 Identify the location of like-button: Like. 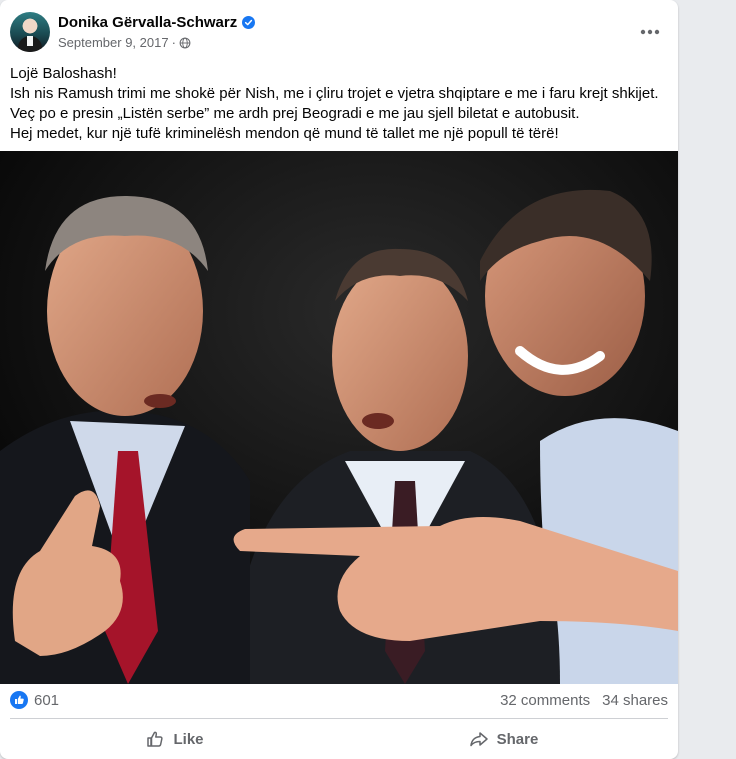
(174, 739).